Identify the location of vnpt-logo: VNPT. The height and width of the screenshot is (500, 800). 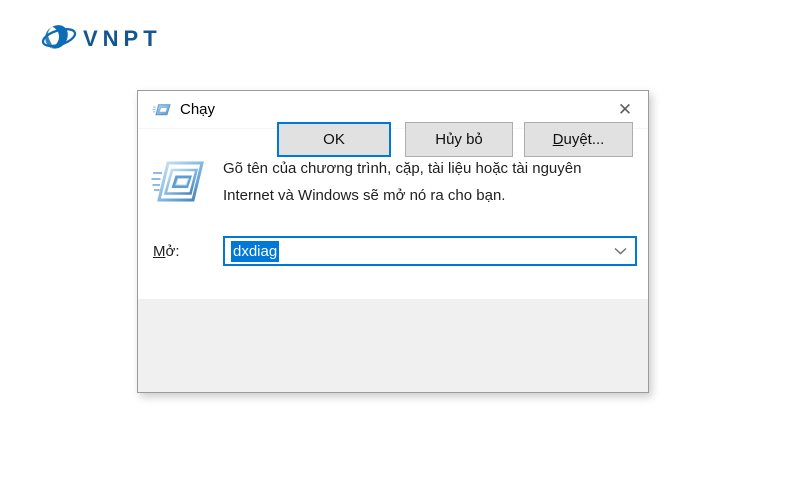
(101, 39).